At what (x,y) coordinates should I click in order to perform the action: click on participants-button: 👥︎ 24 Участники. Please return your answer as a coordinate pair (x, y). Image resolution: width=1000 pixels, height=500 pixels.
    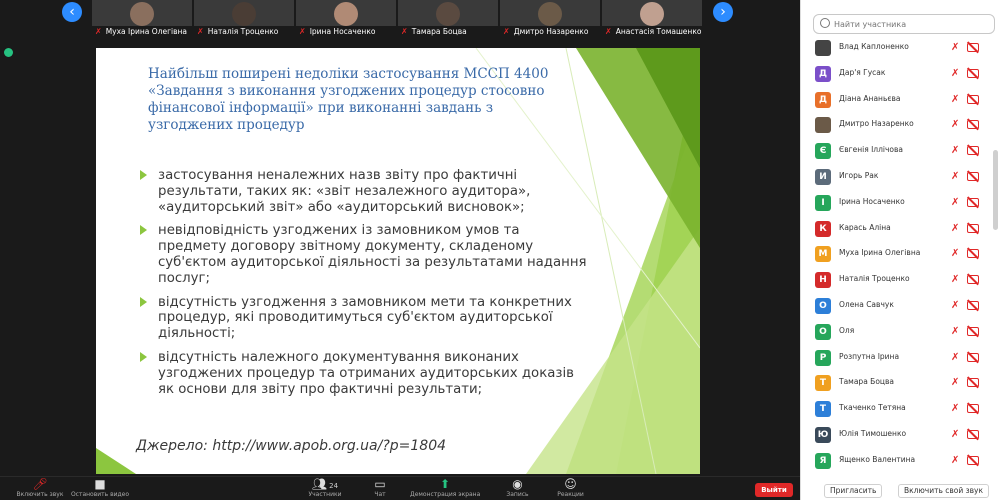
    Looking at the image, I should click on (325, 488).